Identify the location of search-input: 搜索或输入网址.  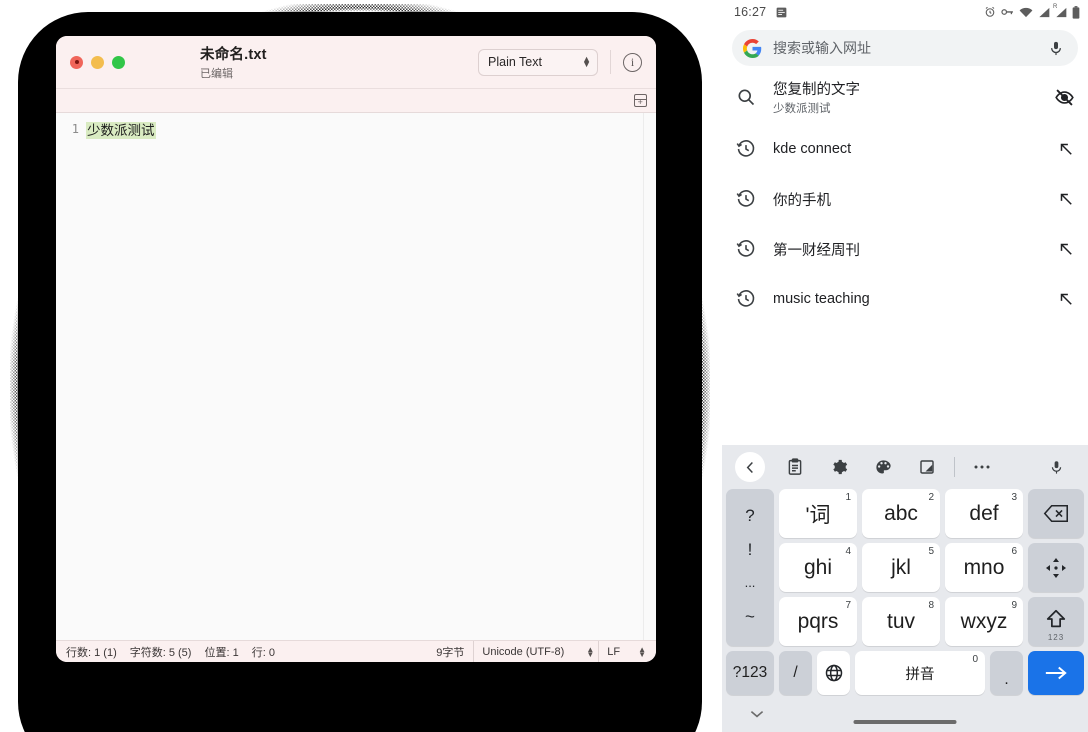
(905, 48).